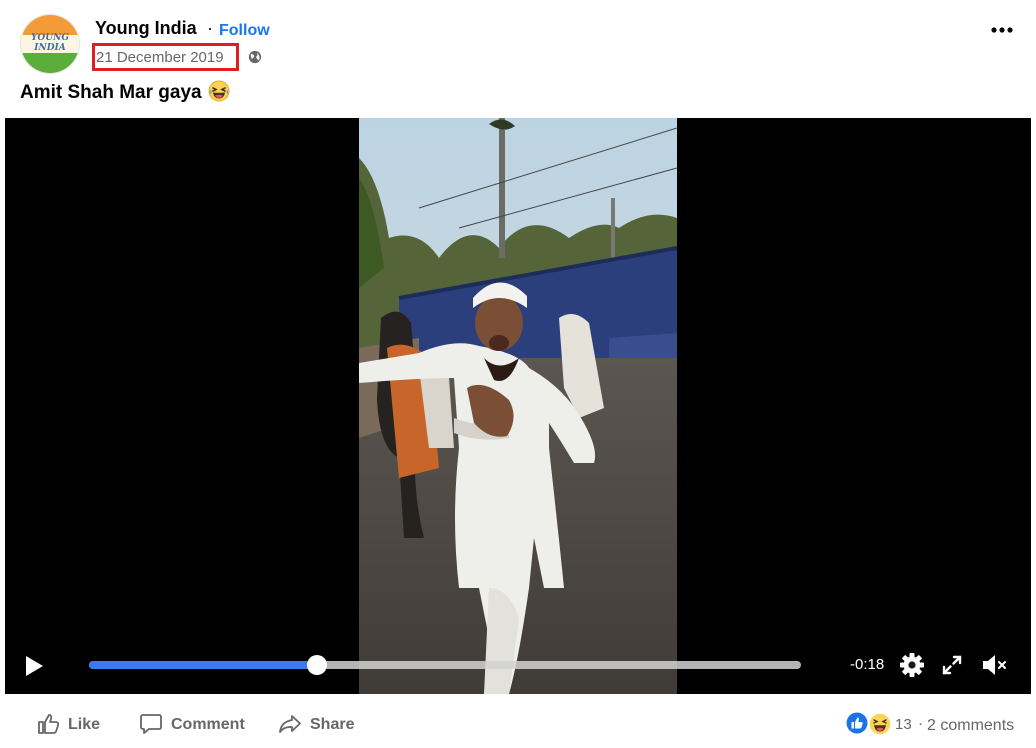  Describe the element at coordinates (290, 724) in the screenshot. I see `share-arrow-icon` at that location.